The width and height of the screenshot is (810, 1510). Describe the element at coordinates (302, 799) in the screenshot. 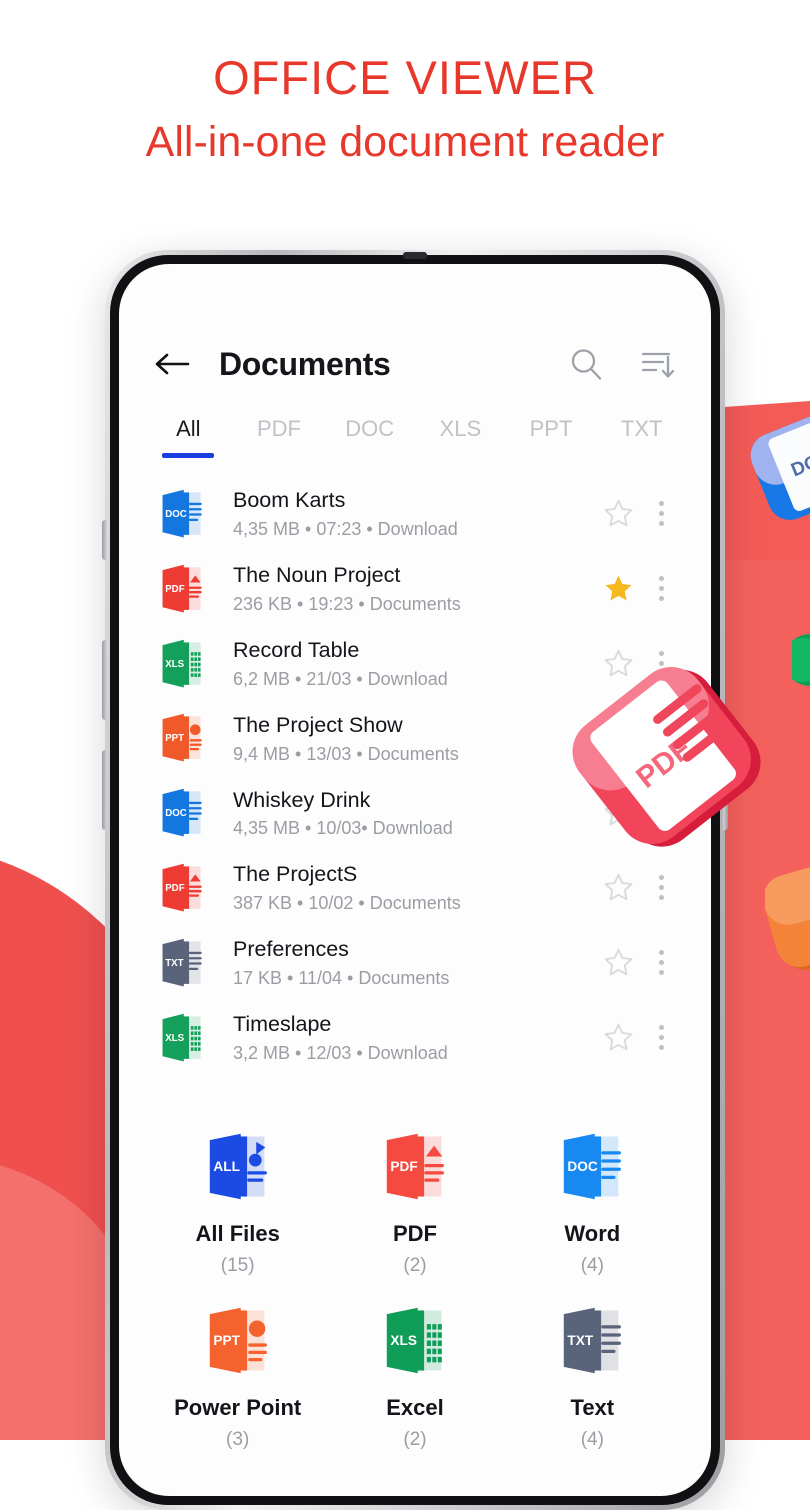

I see `file-name: Whiskey Drink` at that location.